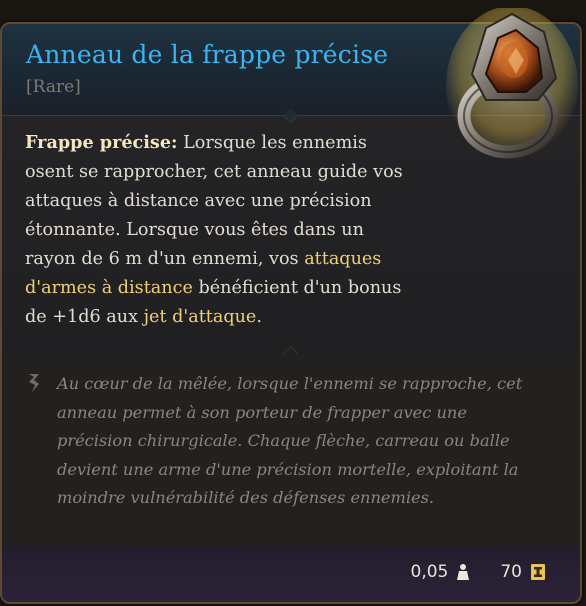  I want to click on item-name: Anneau de la frappe précise, so click(207, 54).